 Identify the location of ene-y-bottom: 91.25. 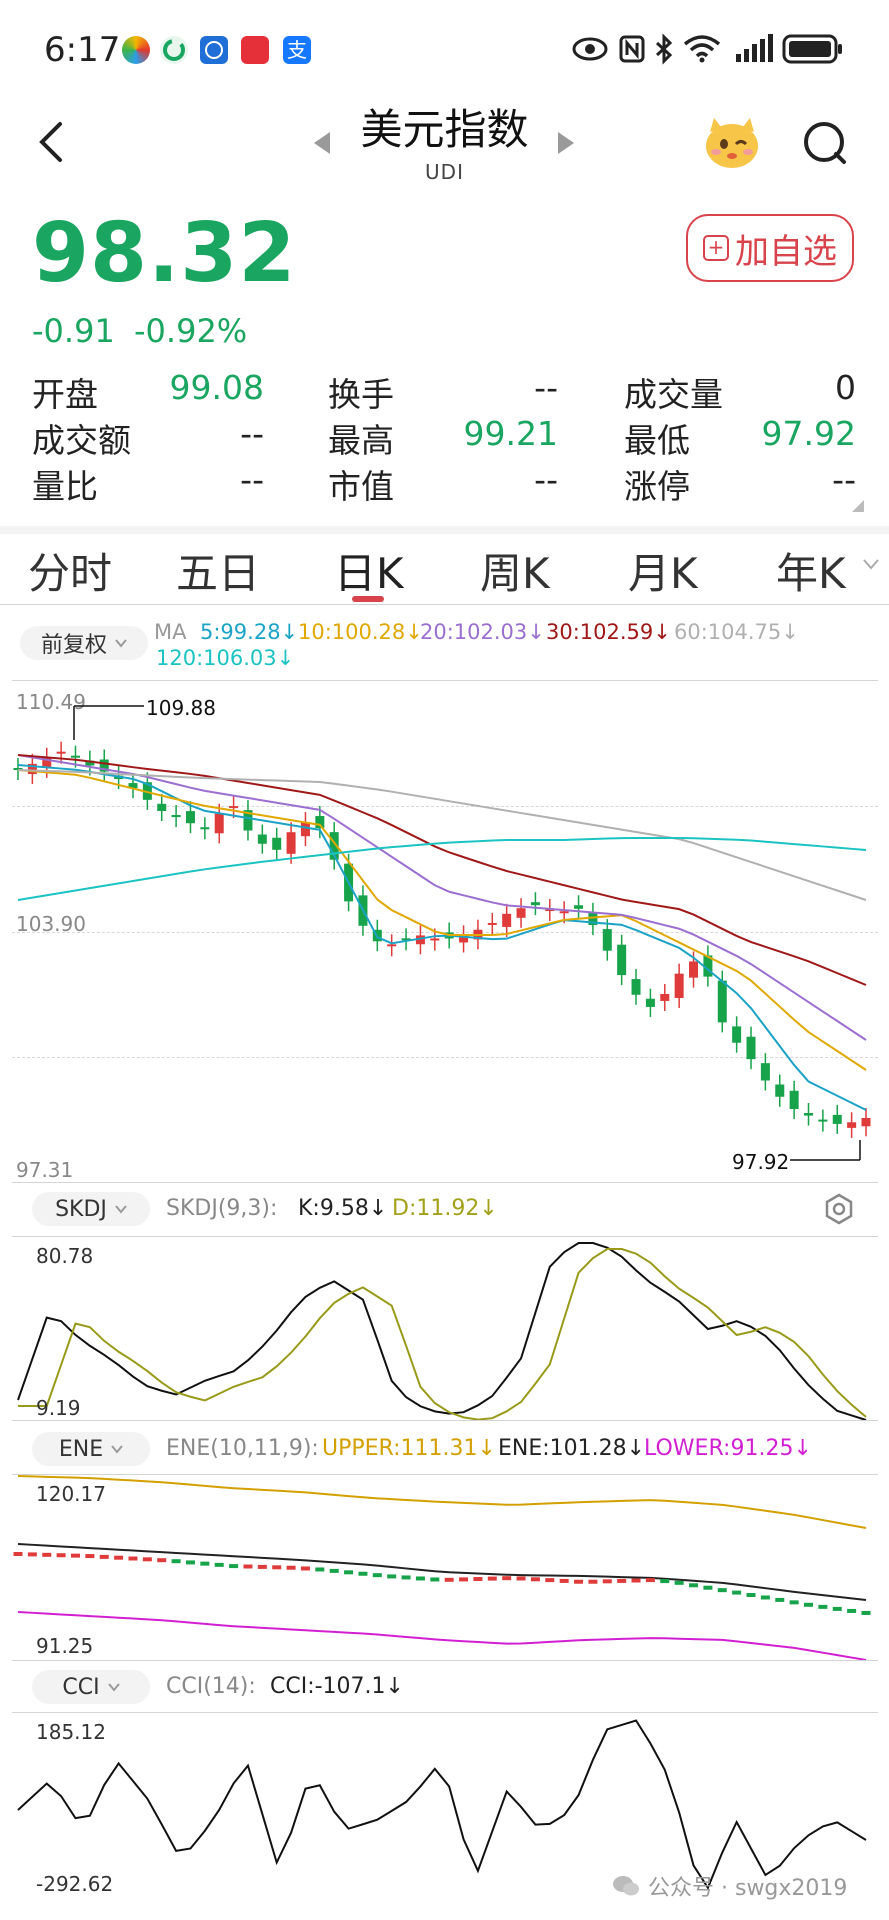
(65, 1646).